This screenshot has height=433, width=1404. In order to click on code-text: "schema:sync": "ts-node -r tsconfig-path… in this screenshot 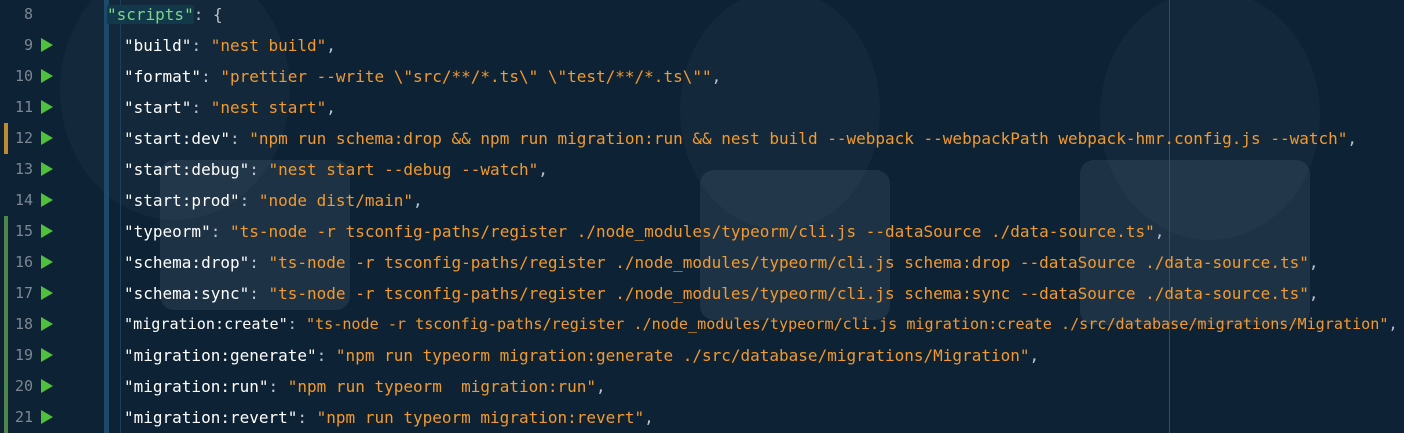, I will do `click(721, 293)`.